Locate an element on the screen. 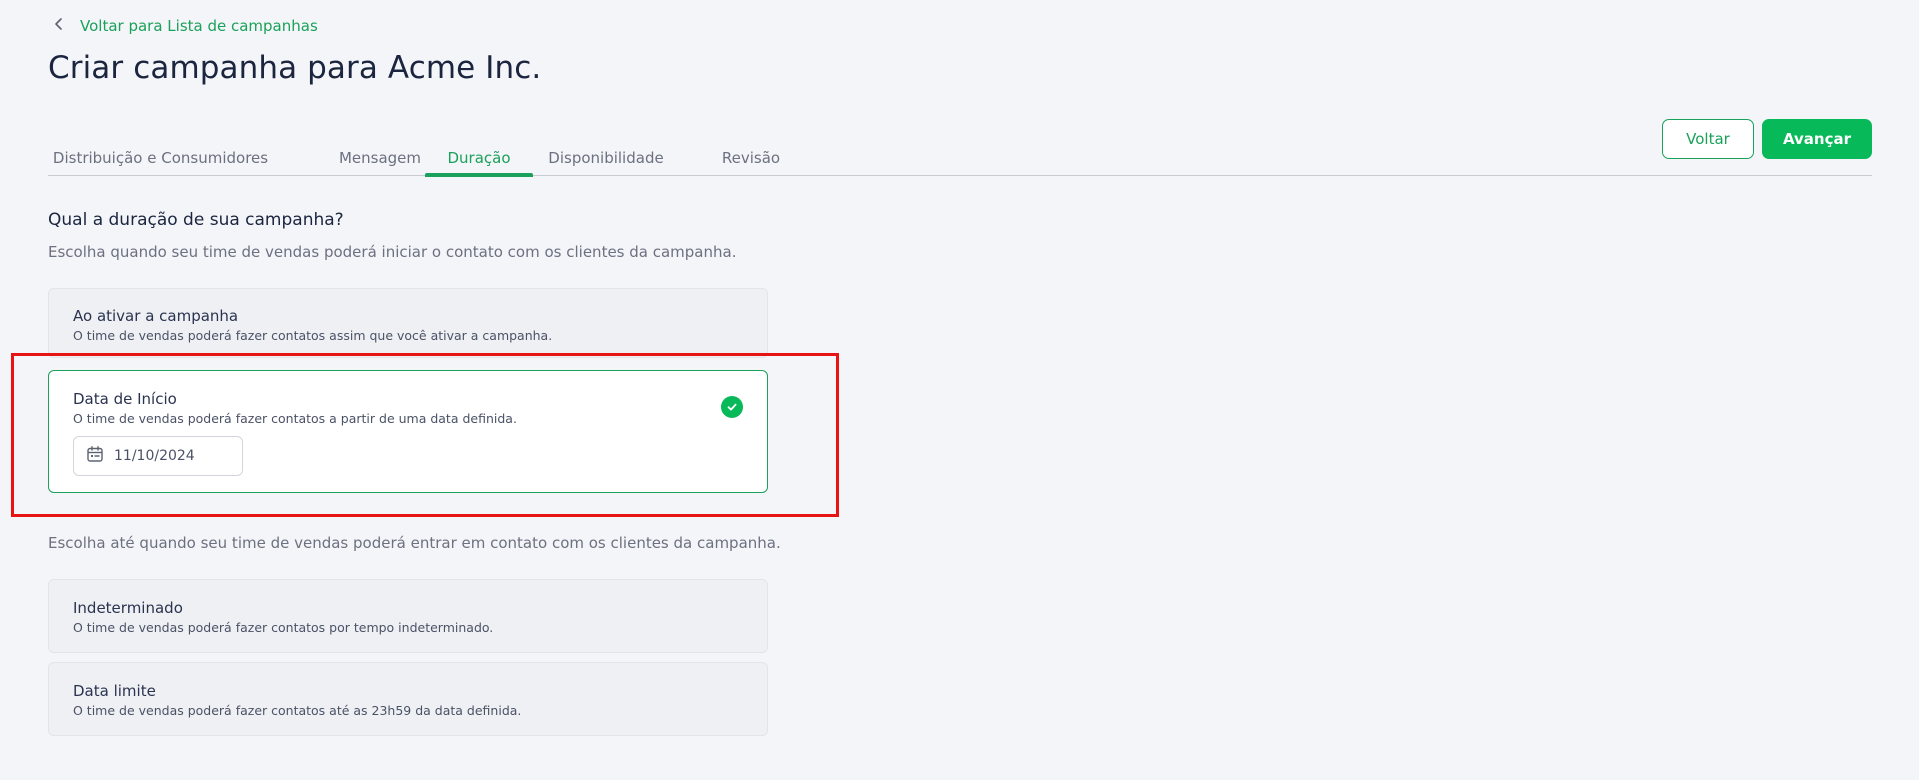  tab-availability: Disponibilidade is located at coordinates (606, 156).